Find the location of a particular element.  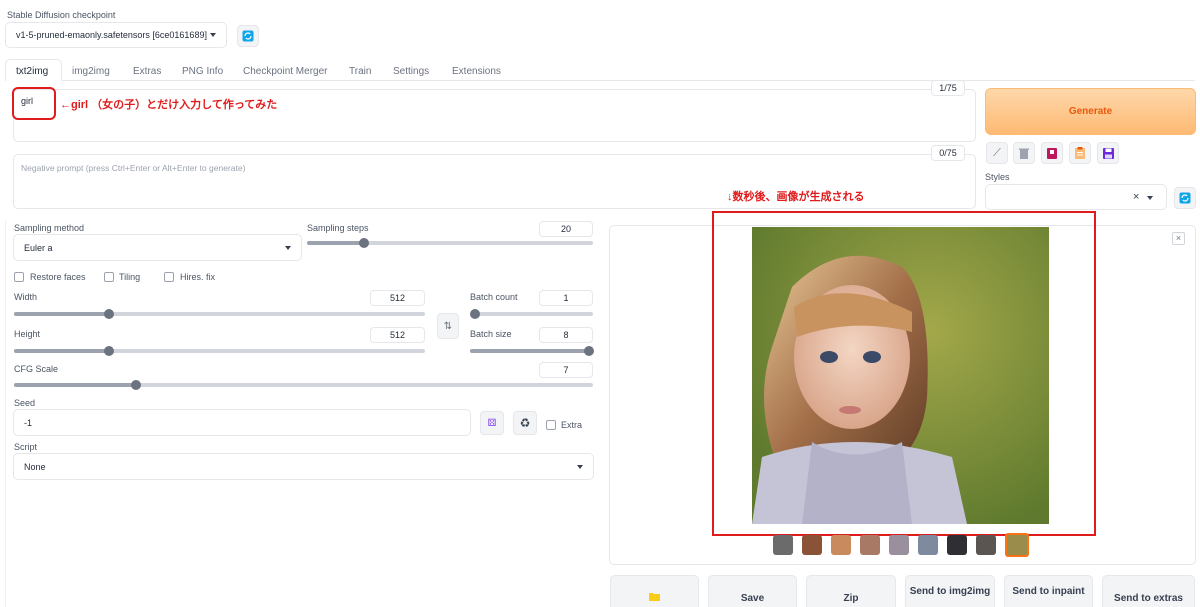

batch-size-input: 8 is located at coordinates (566, 335).